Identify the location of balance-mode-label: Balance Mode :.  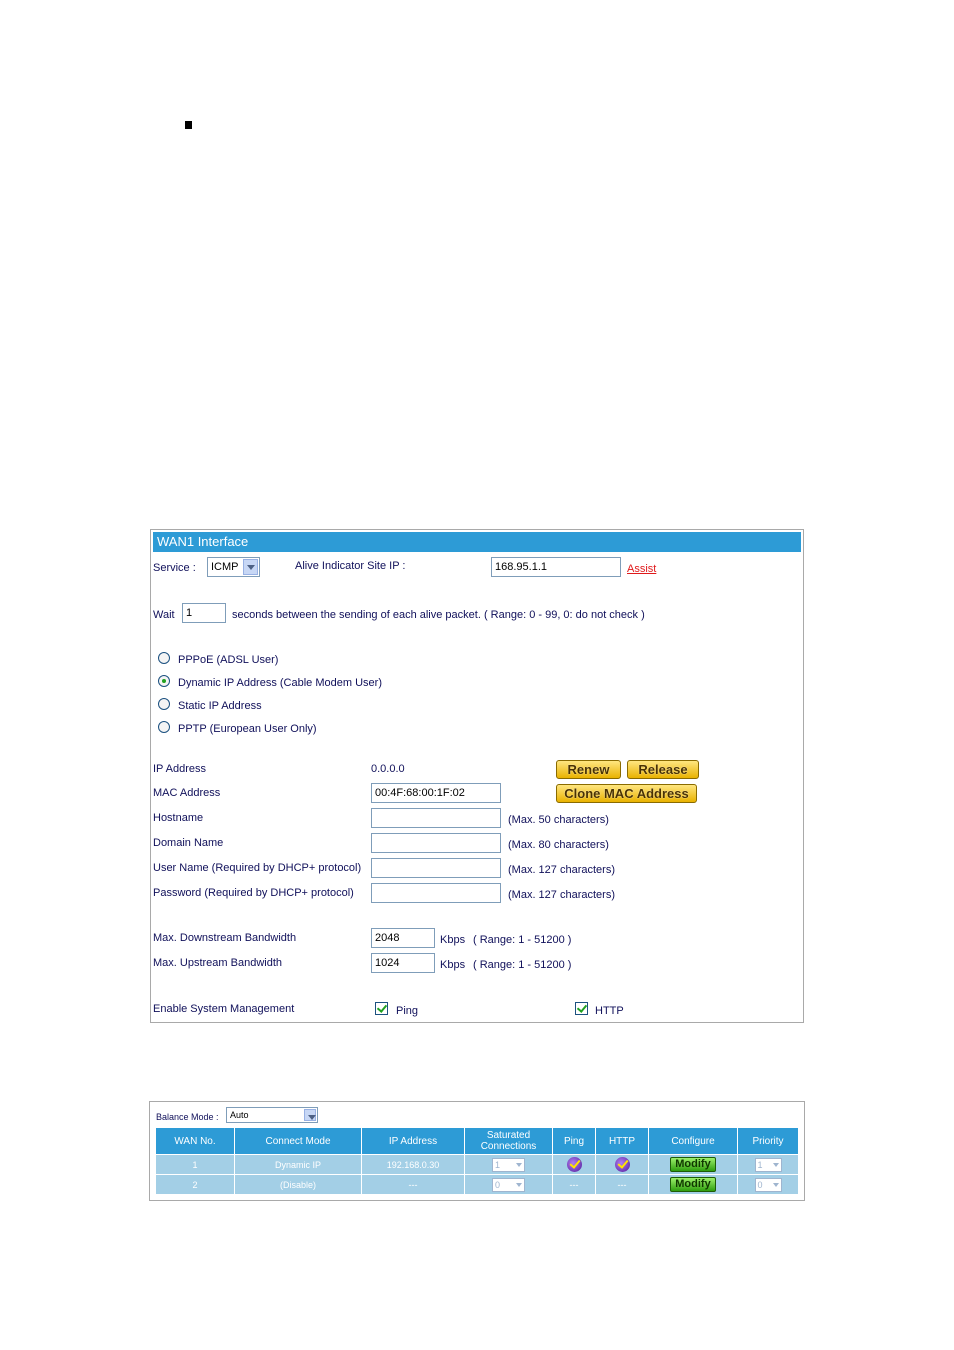
(187, 1117).